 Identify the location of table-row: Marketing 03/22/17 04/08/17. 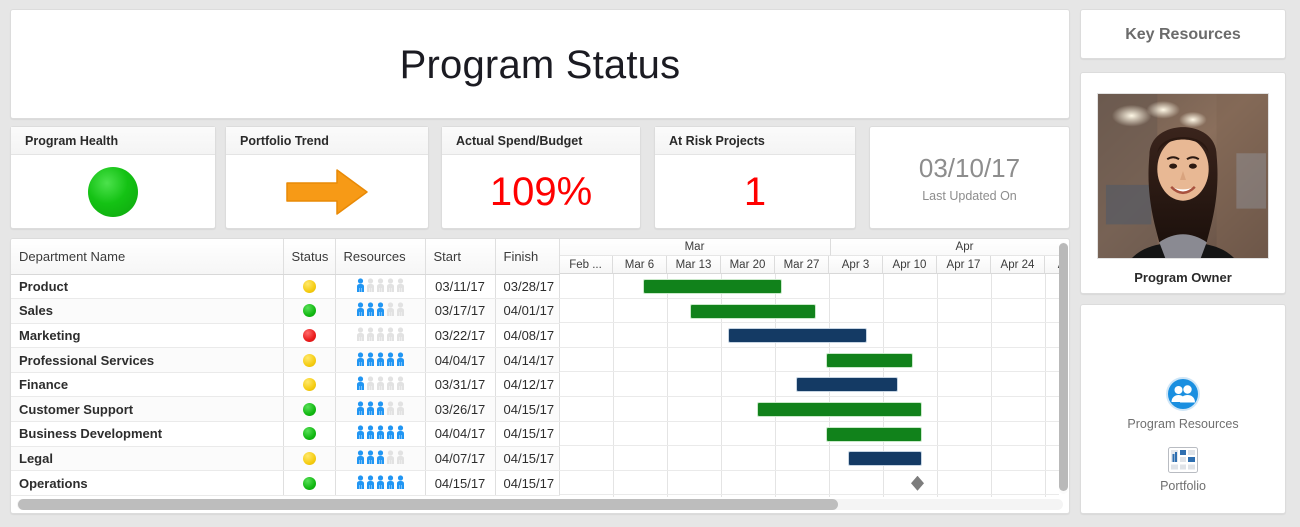
(285, 336).